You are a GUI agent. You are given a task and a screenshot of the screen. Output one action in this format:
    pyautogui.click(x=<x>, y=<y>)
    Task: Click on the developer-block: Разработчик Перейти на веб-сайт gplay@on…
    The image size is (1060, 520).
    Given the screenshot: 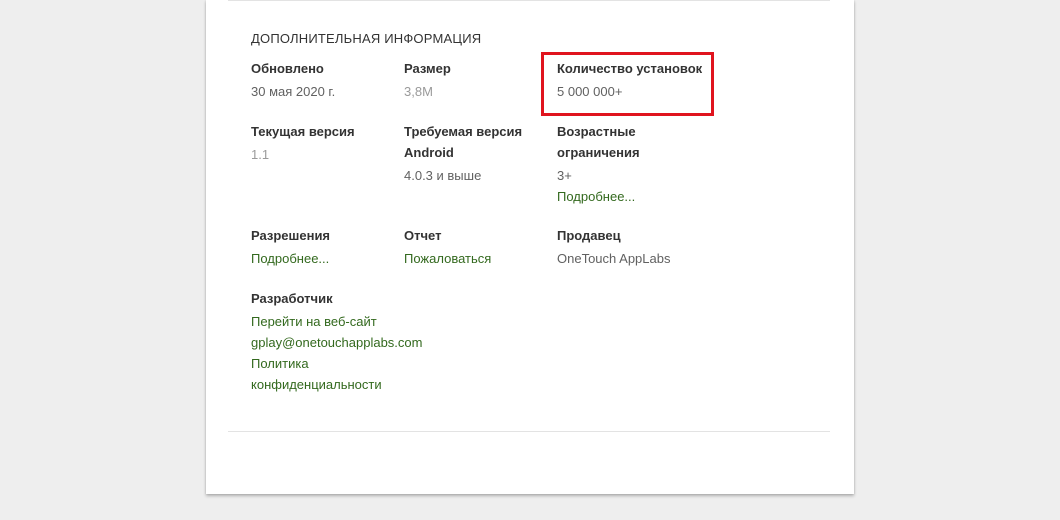 What is the action you would take?
    pyautogui.click(x=346, y=341)
    